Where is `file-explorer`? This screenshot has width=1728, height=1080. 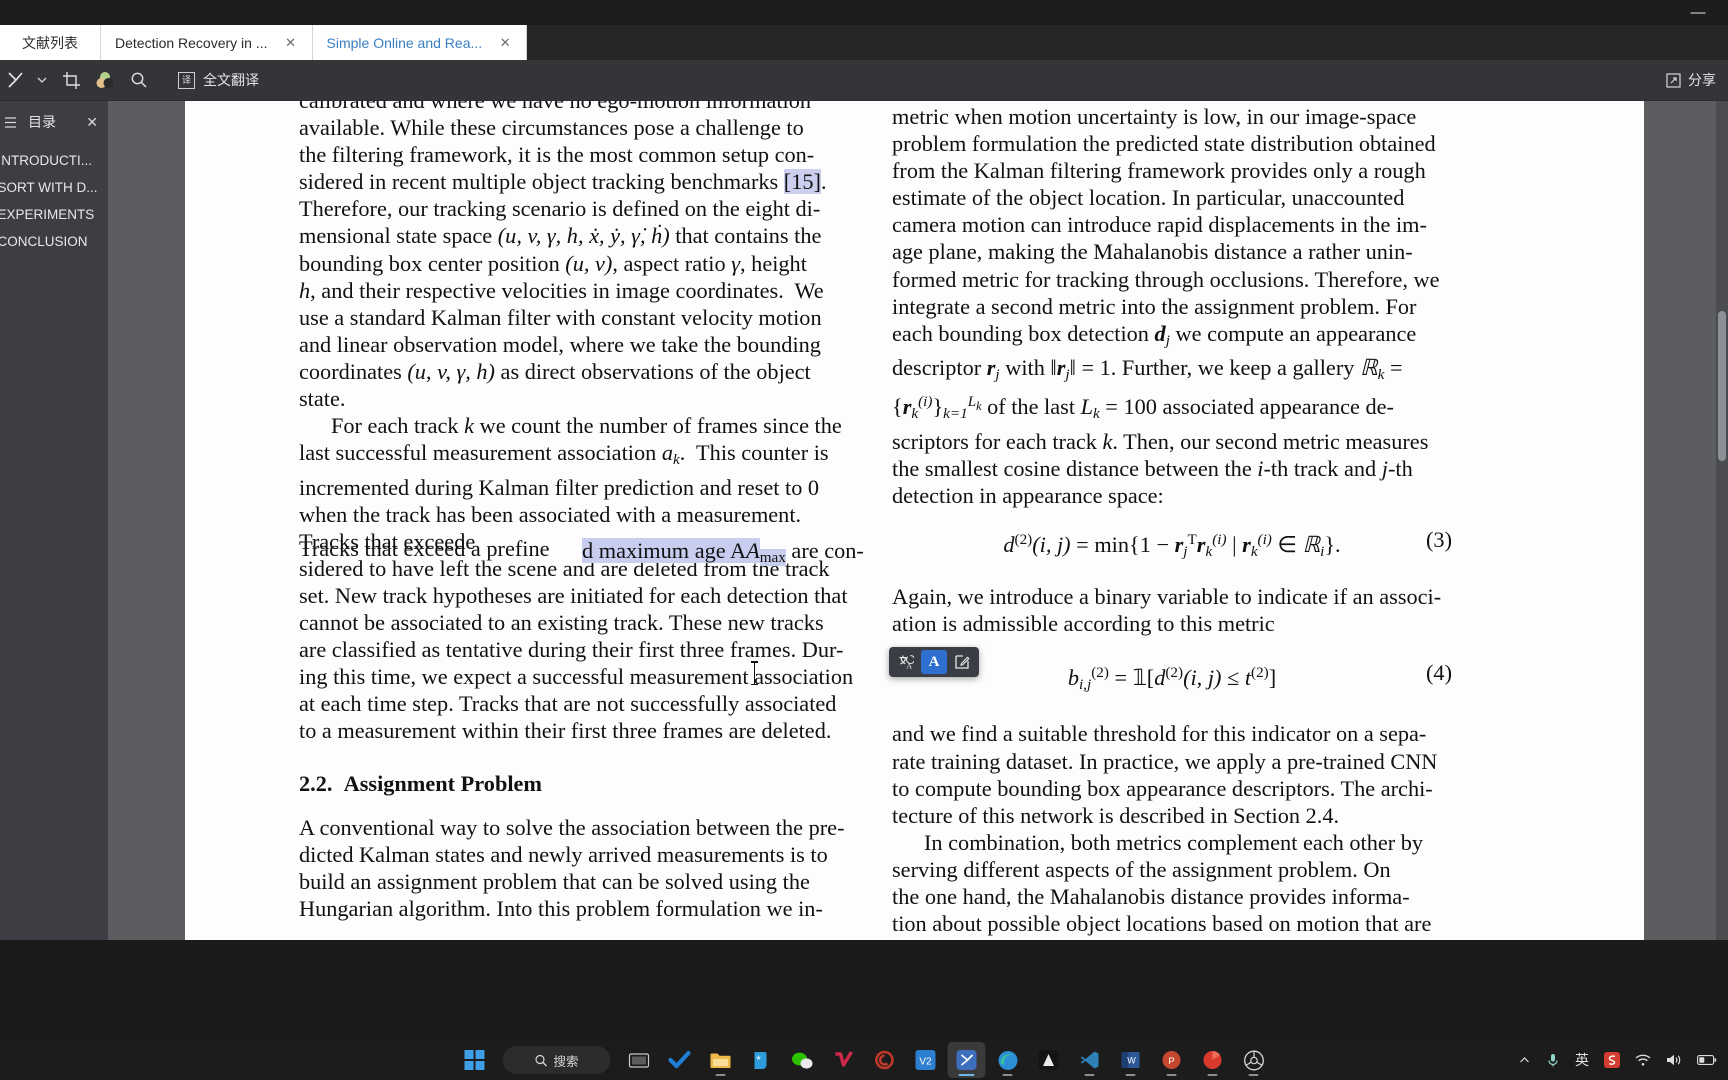
file-explorer is located at coordinates (721, 1060).